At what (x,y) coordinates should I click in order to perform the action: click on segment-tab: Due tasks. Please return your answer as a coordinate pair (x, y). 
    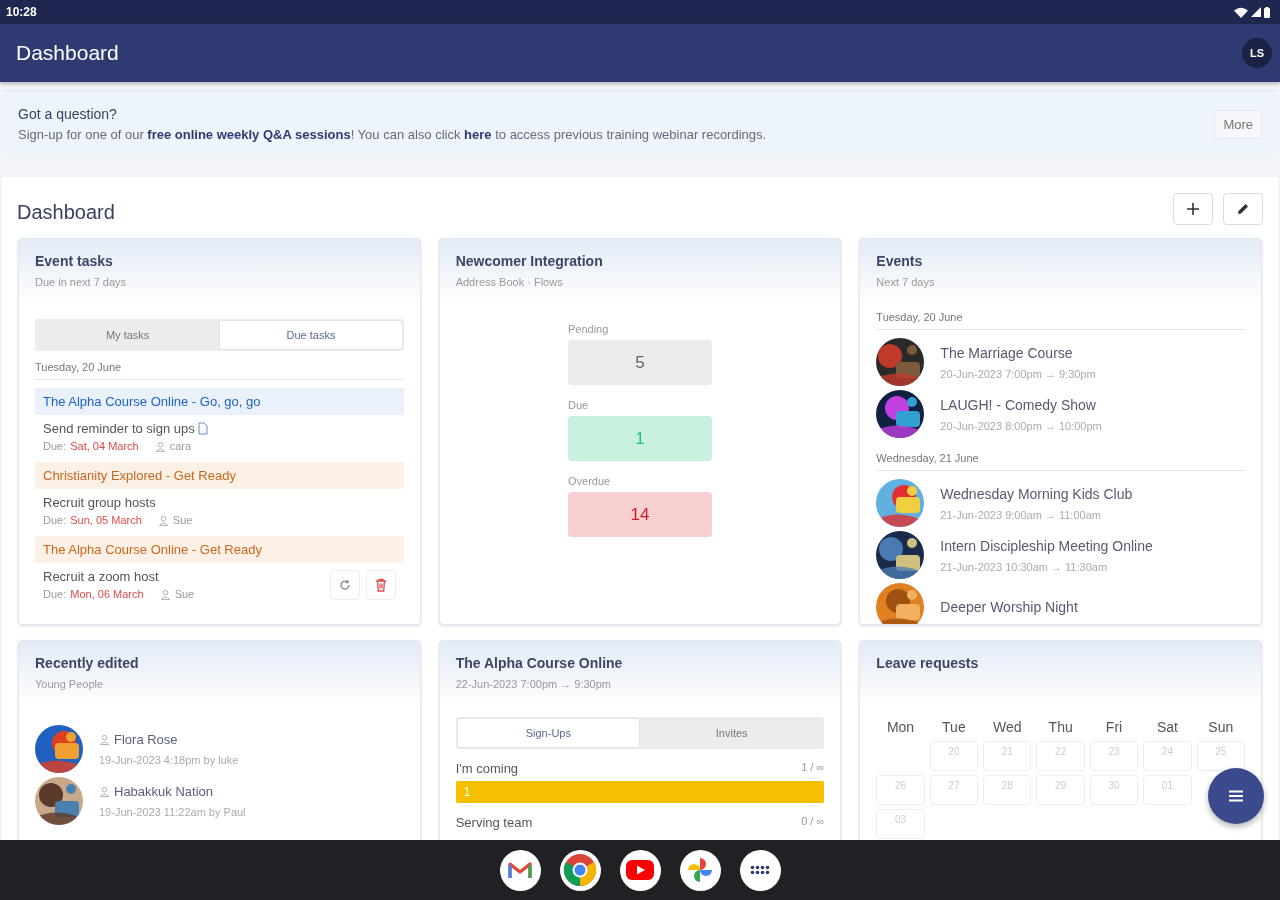
    Looking at the image, I should click on (311, 335).